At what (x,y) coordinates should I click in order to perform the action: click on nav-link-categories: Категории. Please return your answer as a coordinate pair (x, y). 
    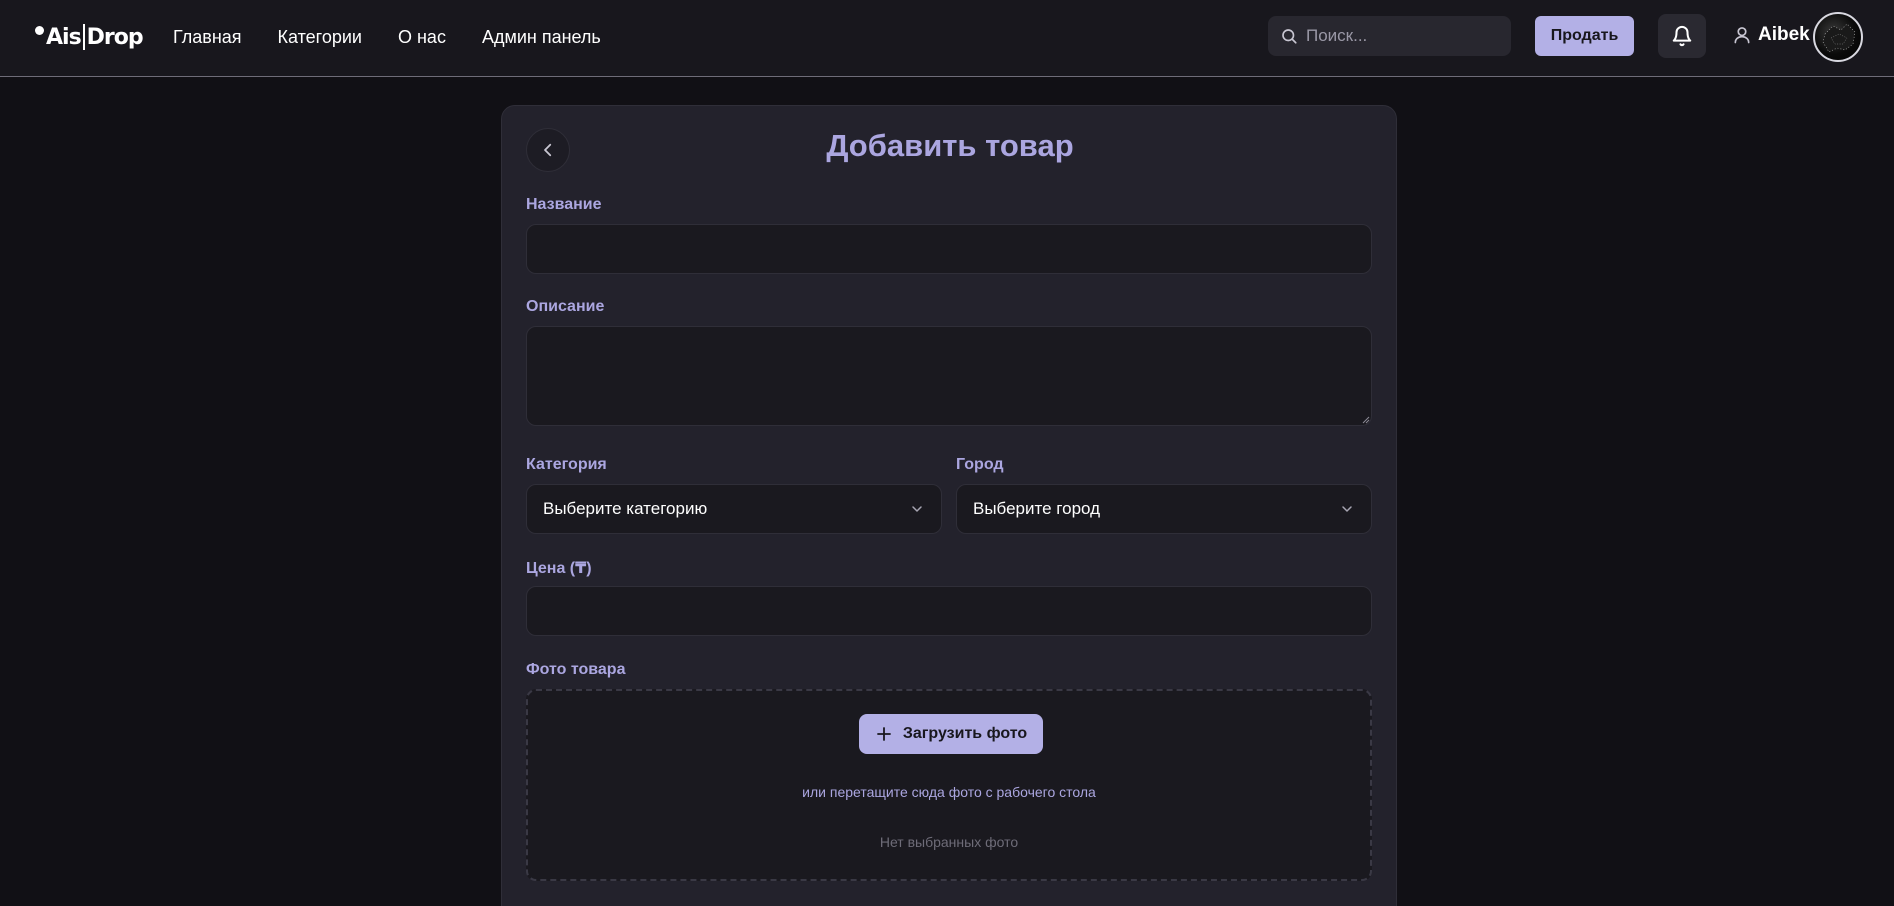
    Looking at the image, I should click on (320, 37).